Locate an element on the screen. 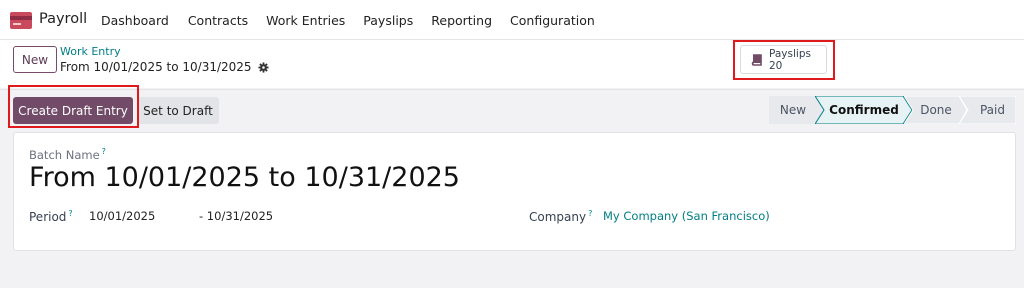  company-label: Company? is located at coordinates (560, 216).